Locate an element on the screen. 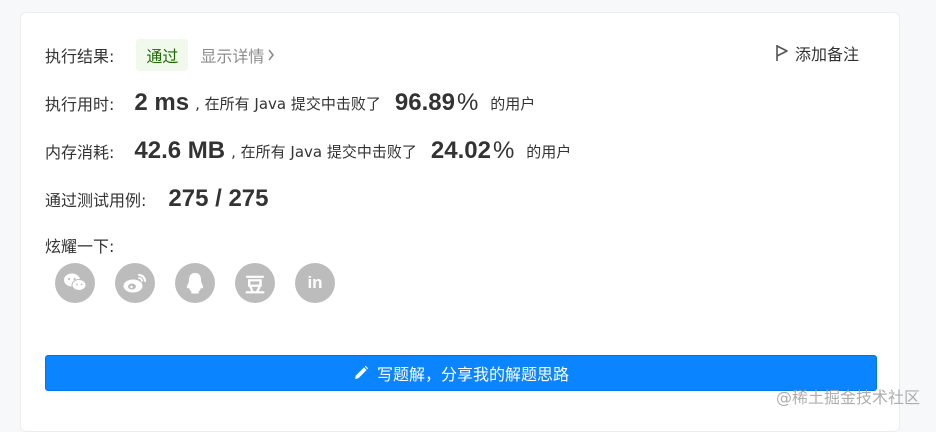 The image size is (936, 432). watermark-text: @稀土掘金技术社区 is located at coordinates (848, 396).